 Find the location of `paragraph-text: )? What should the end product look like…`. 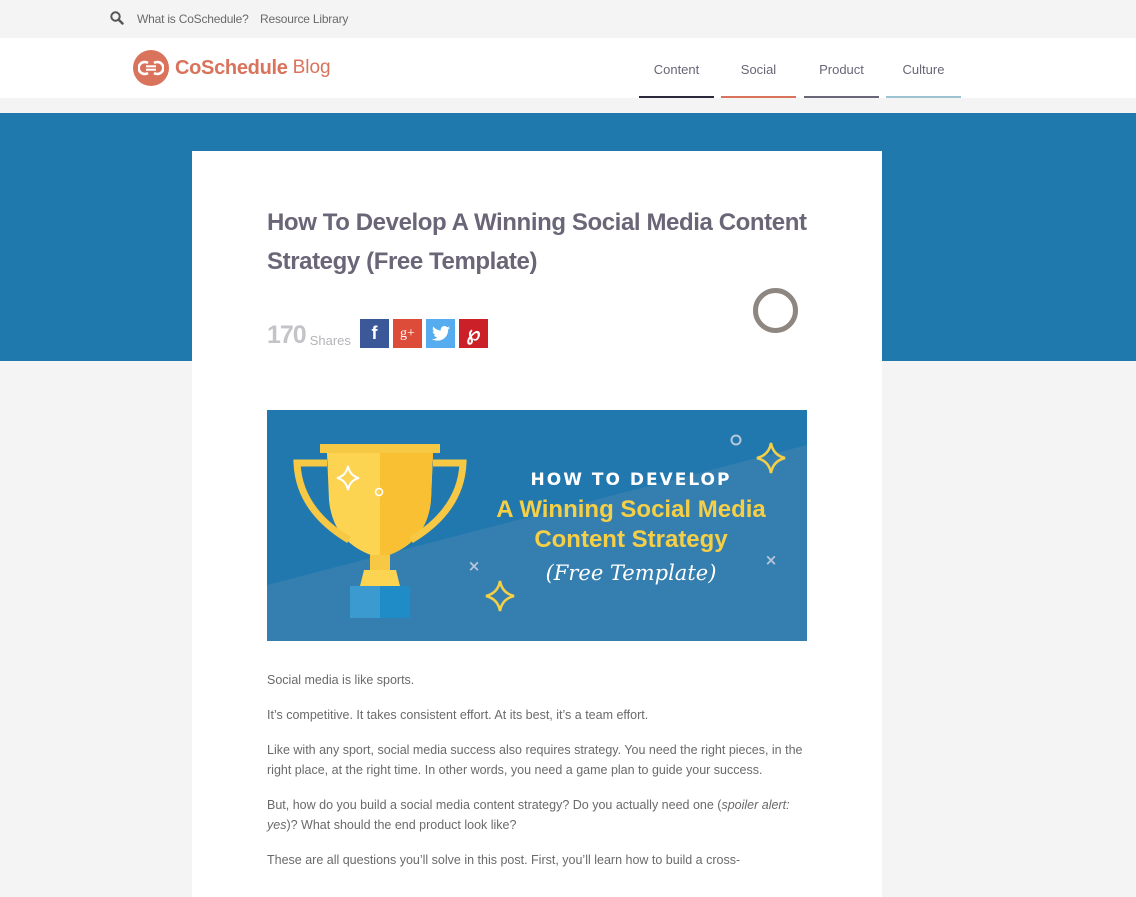

paragraph-text: )? What should the end product look like… is located at coordinates (401, 825).